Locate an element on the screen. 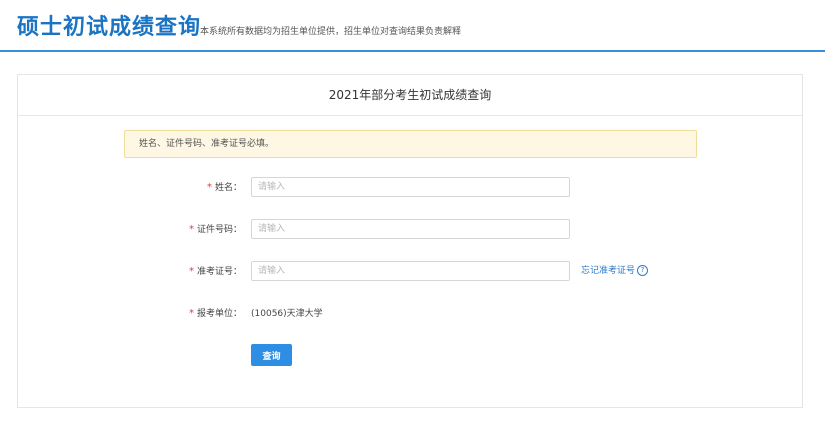  page-header: 硕士初试成绩查询 本系统所有数据均为招生单位提供，招生单位对查询结果负责解释 is located at coordinates (412, 26).